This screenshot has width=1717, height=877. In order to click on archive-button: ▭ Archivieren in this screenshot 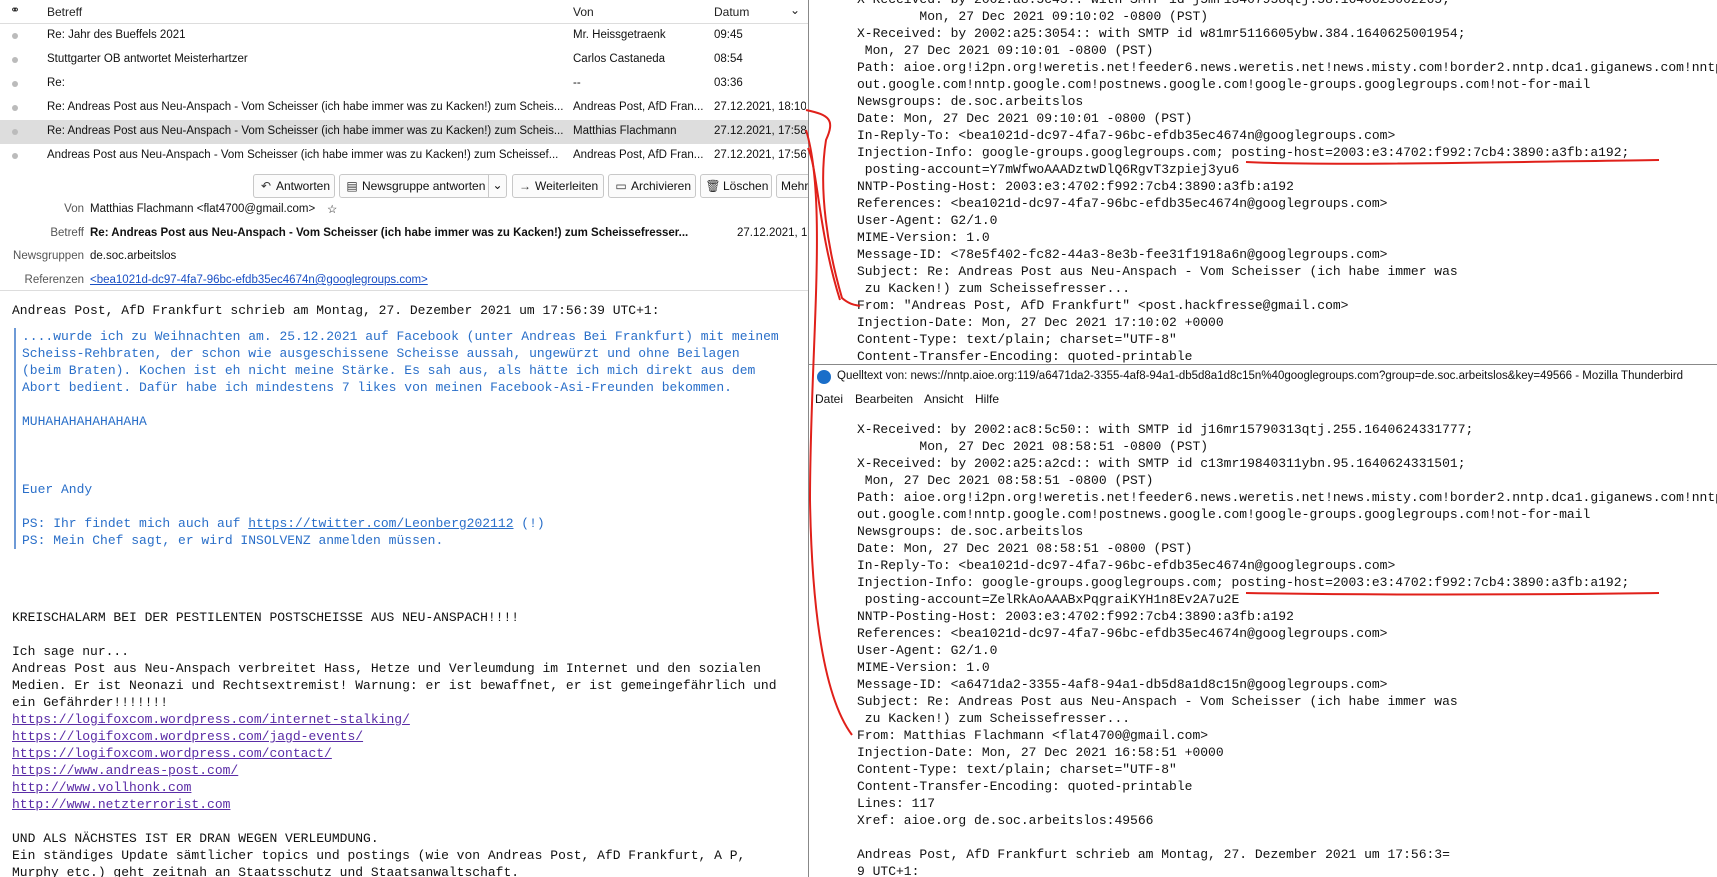, I will do `click(652, 186)`.